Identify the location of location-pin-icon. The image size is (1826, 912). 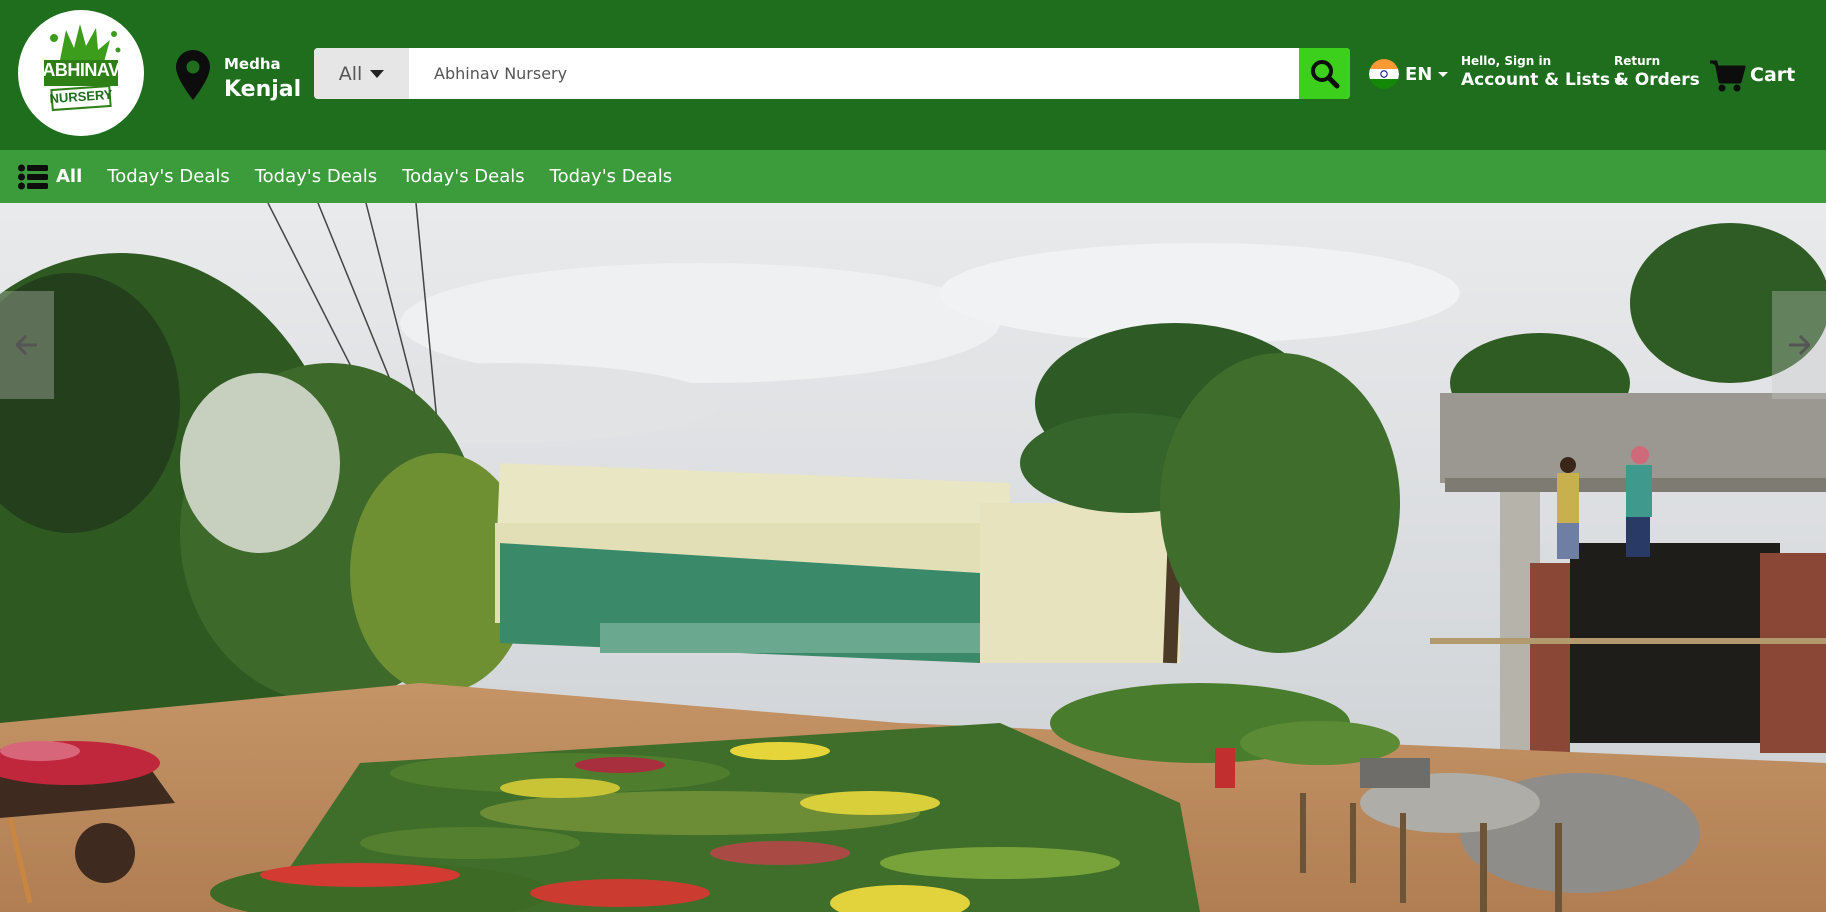
(193, 75).